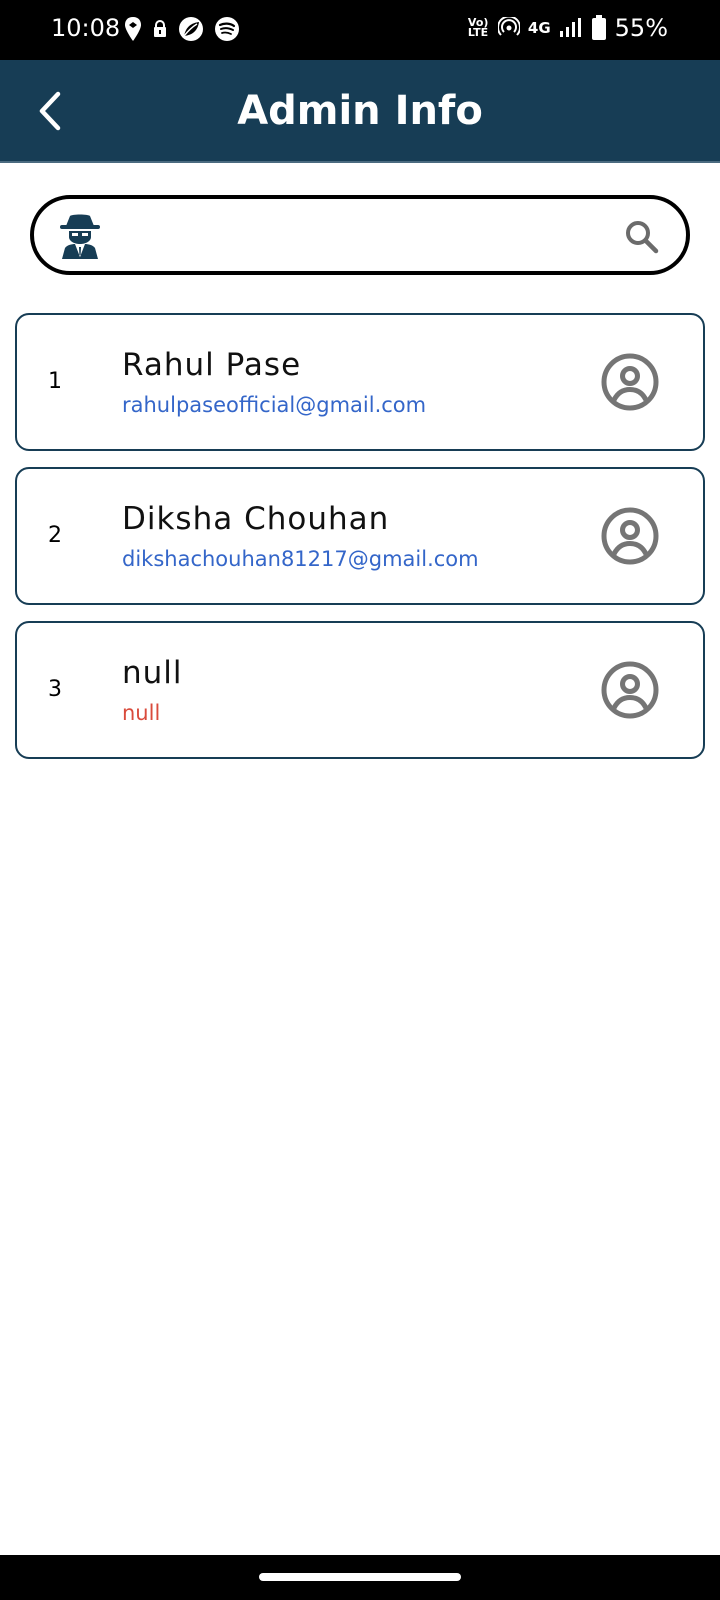 This screenshot has width=720, height=1600. Describe the element at coordinates (598, 27) in the screenshot. I see `battery-icon` at that location.